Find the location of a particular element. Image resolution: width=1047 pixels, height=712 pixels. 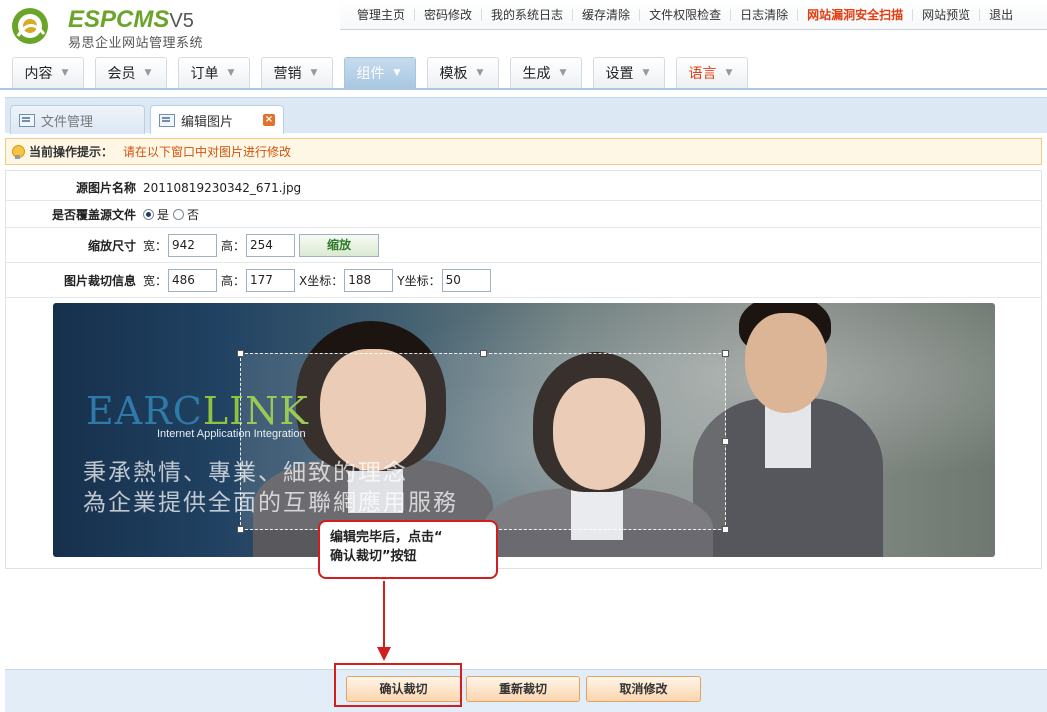

tab-edit-image: 编辑图片 × is located at coordinates (217, 119).